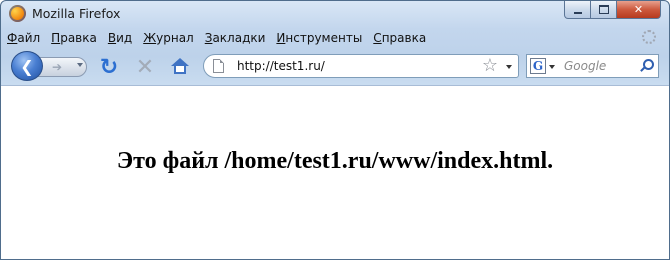 This screenshot has height=260, width=670. Describe the element at coordinates (490, 65) in the screenshot. I see `bookmark-star-icon: ☆` at that location.